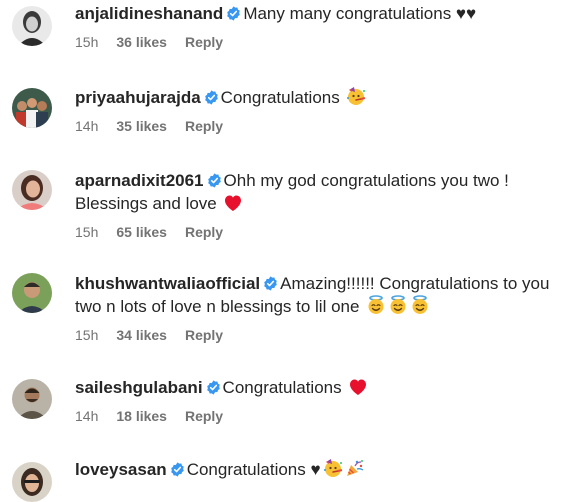  Describe the element at coordinates (319, 416) in the screenshot. I see `comment-meta: 14h 18 likes Reply` at that location.